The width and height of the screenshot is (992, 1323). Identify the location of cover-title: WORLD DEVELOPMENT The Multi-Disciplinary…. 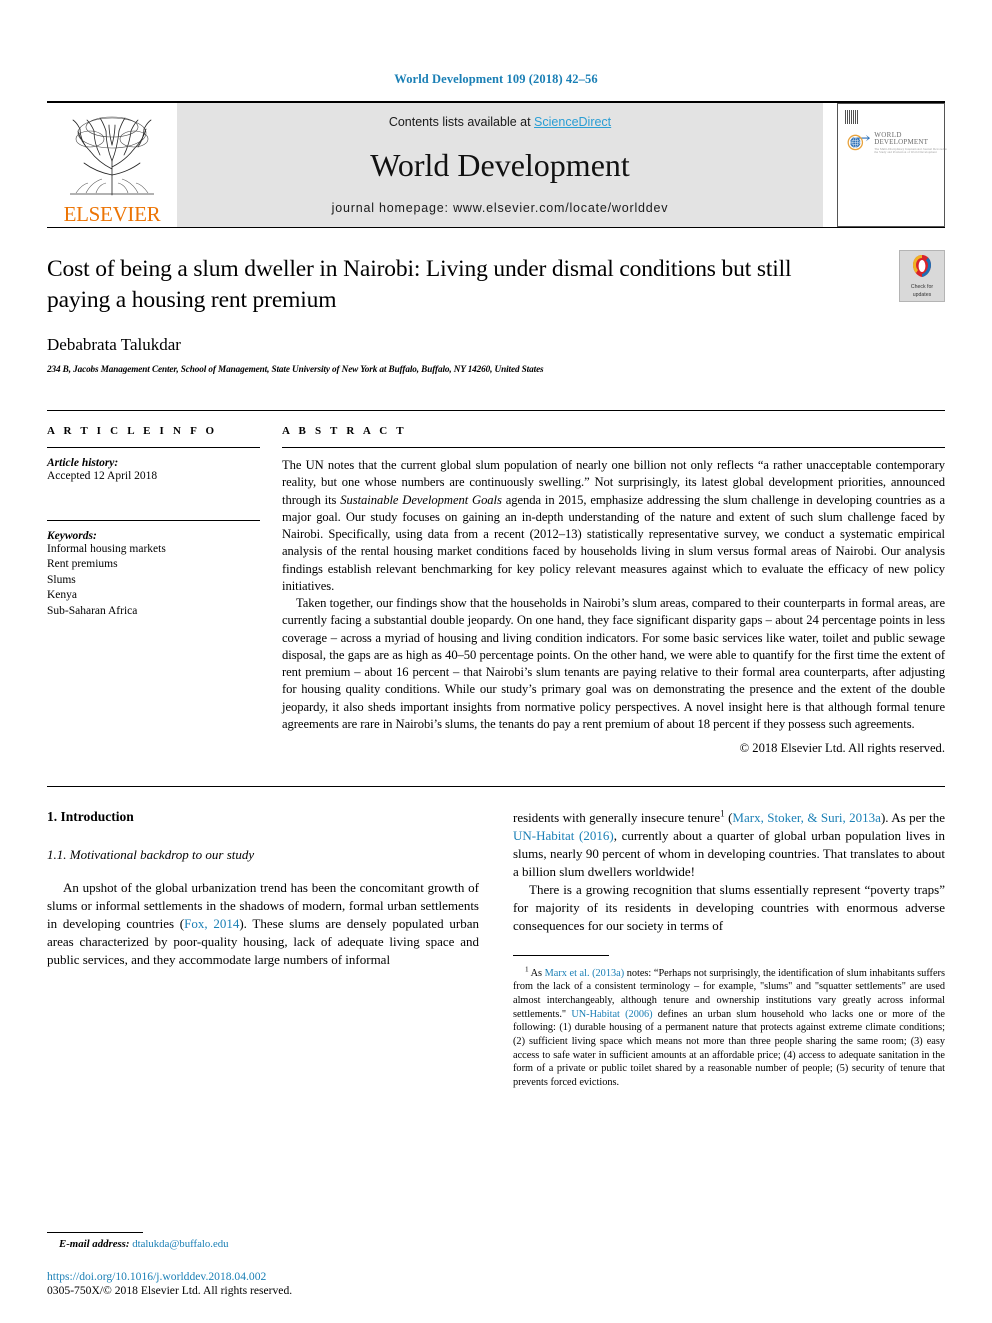
(911, 143).